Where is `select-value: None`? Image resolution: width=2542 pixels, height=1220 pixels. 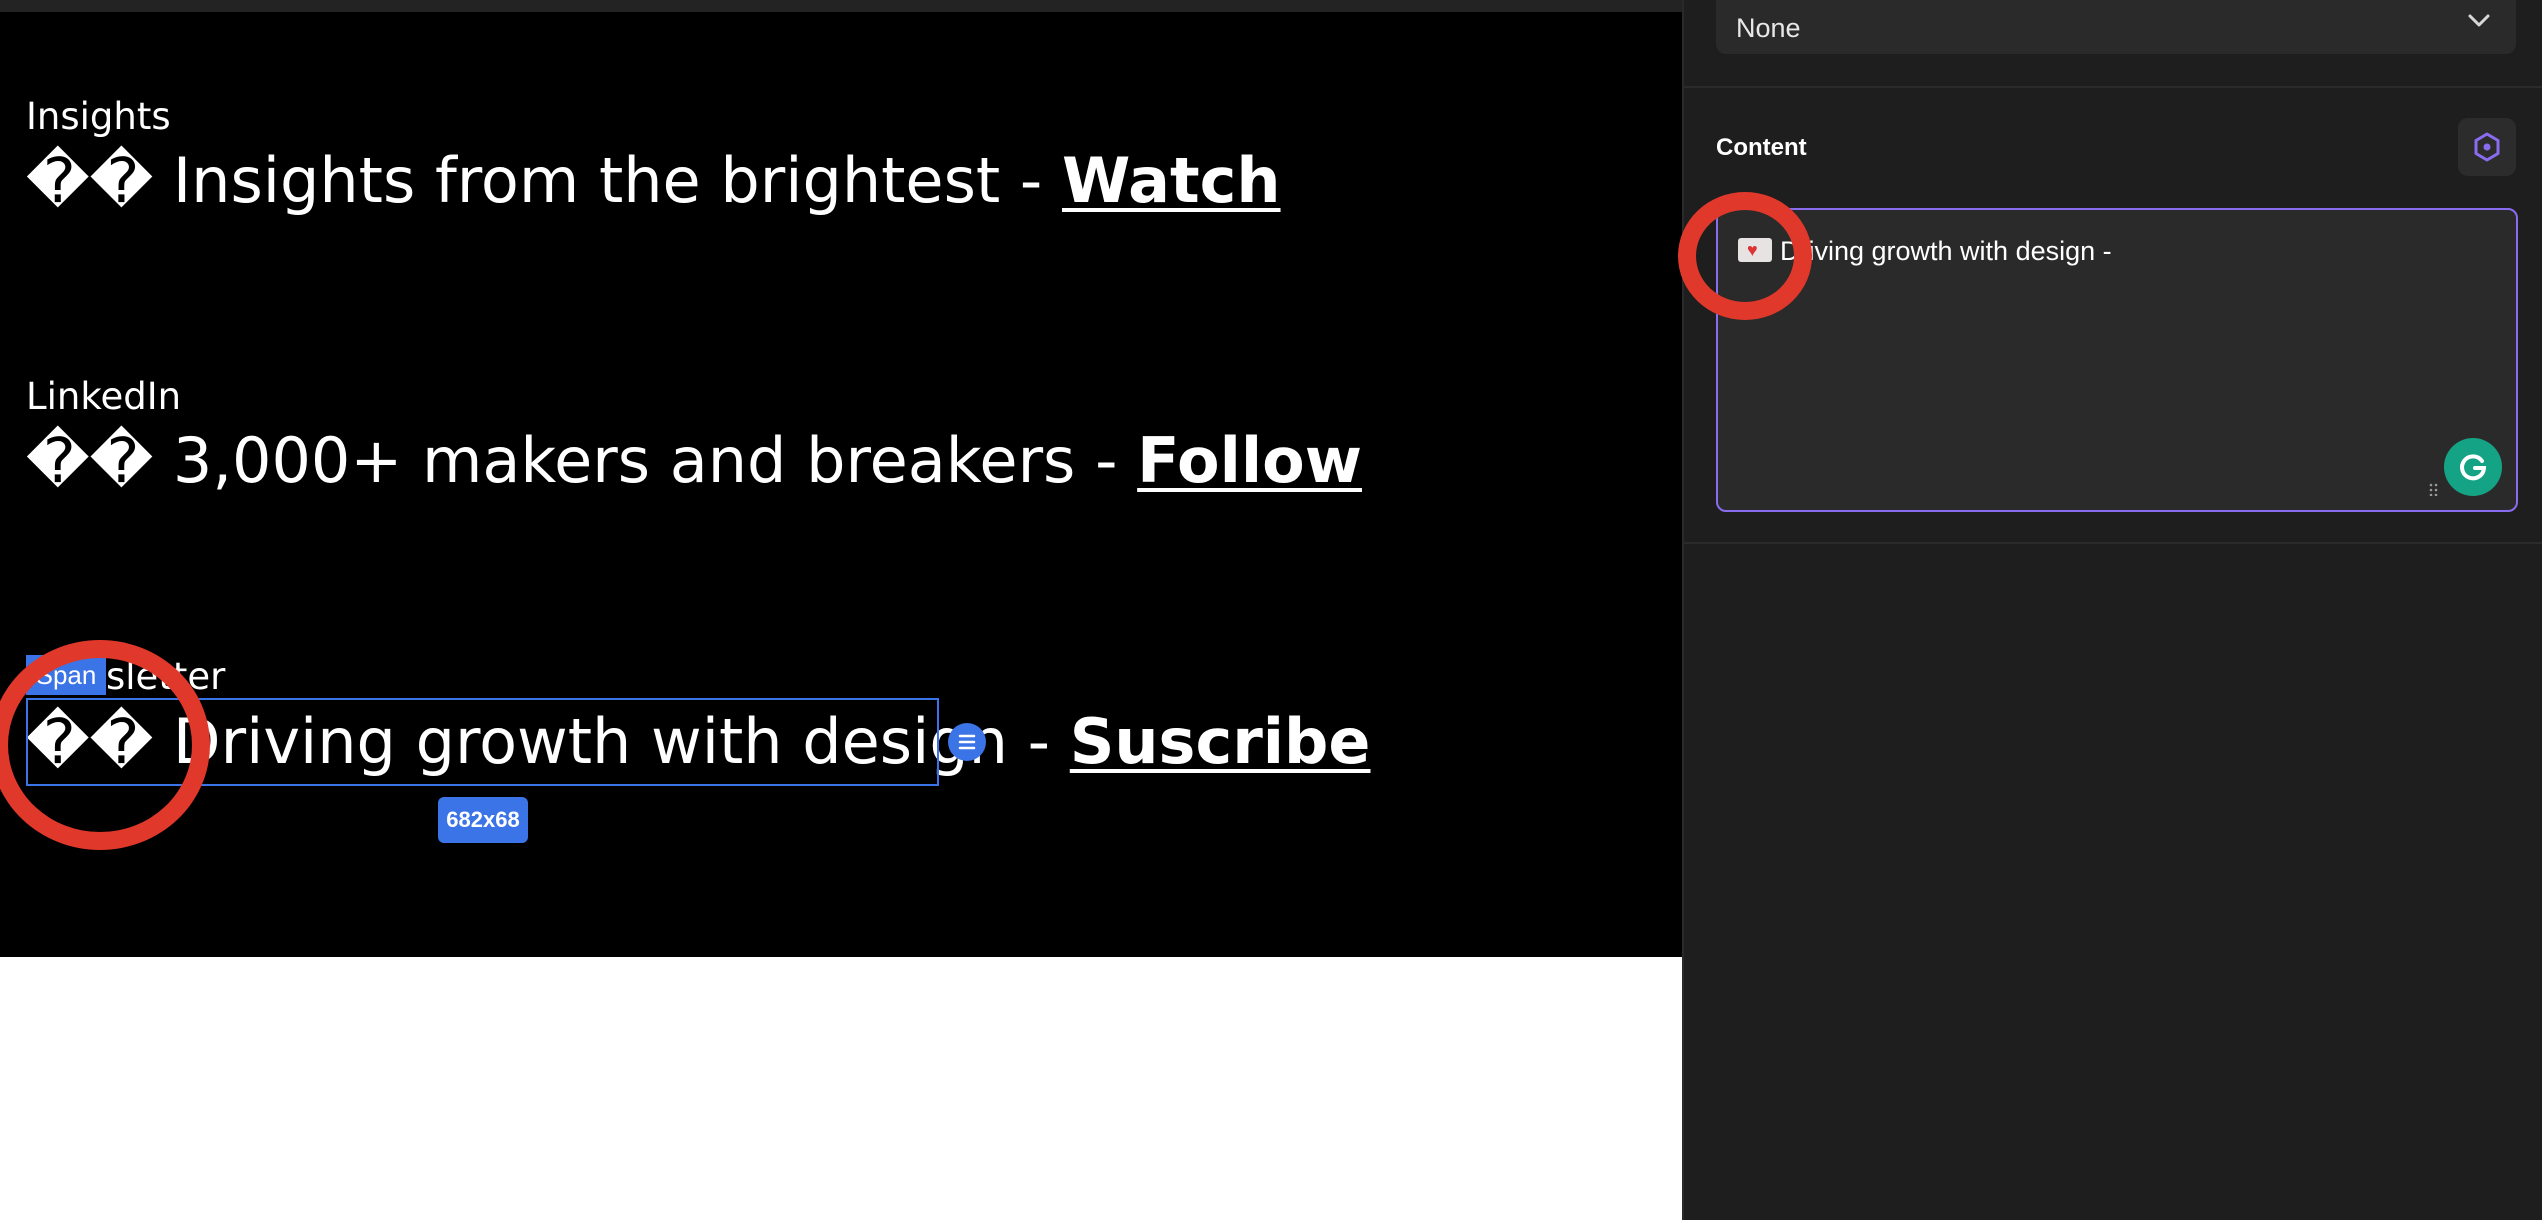 select-value: None is located at coordinates (1768, 28).